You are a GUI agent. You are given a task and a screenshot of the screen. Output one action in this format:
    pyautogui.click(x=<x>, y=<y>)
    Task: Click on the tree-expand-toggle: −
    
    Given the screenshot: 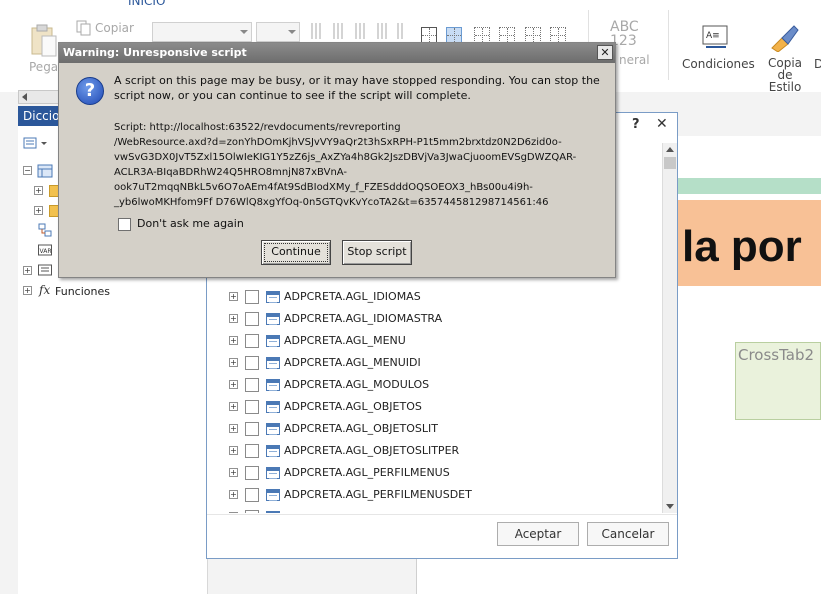 What is the action you would take?
    pyautogui.click(x=27, y=170)
    